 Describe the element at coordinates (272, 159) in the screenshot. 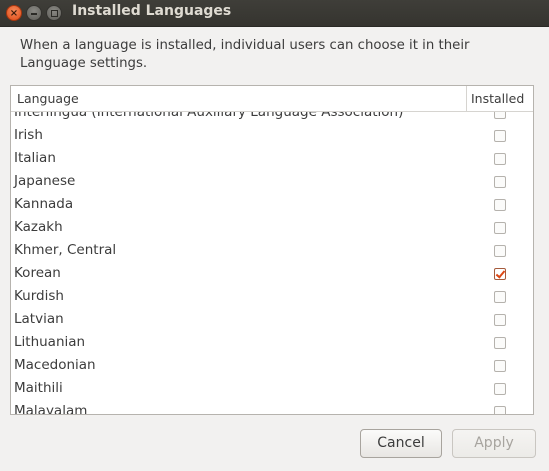

I see `list-item: Italian` at that location.